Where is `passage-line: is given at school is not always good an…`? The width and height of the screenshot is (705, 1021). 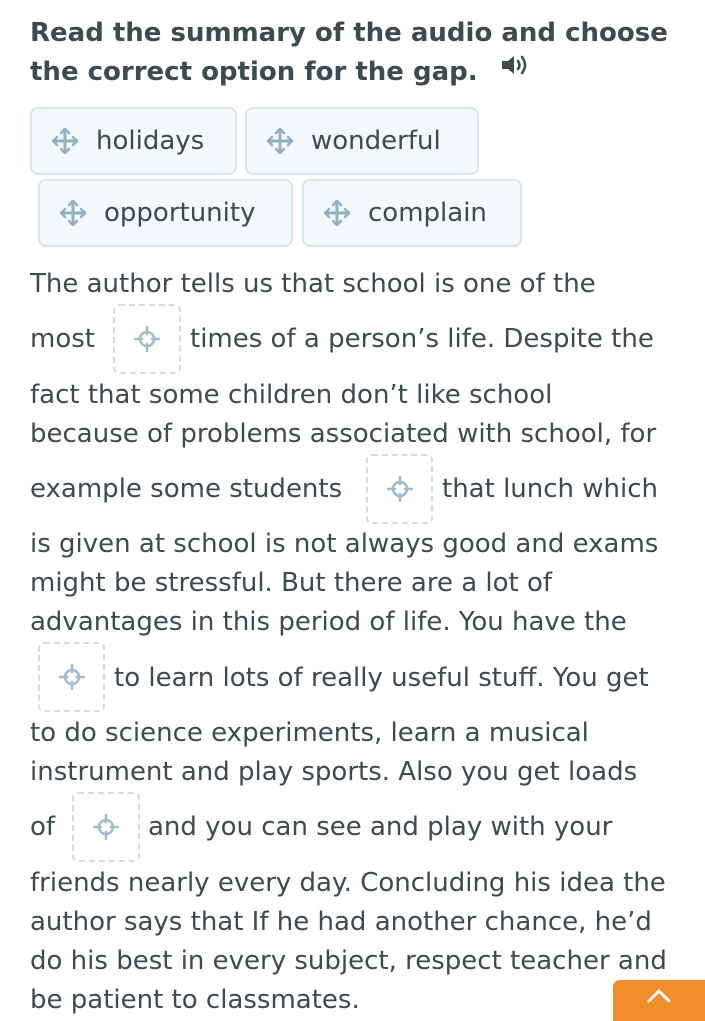
passage-line: is given at school is not always good an… is located at coordinates (344, 544).